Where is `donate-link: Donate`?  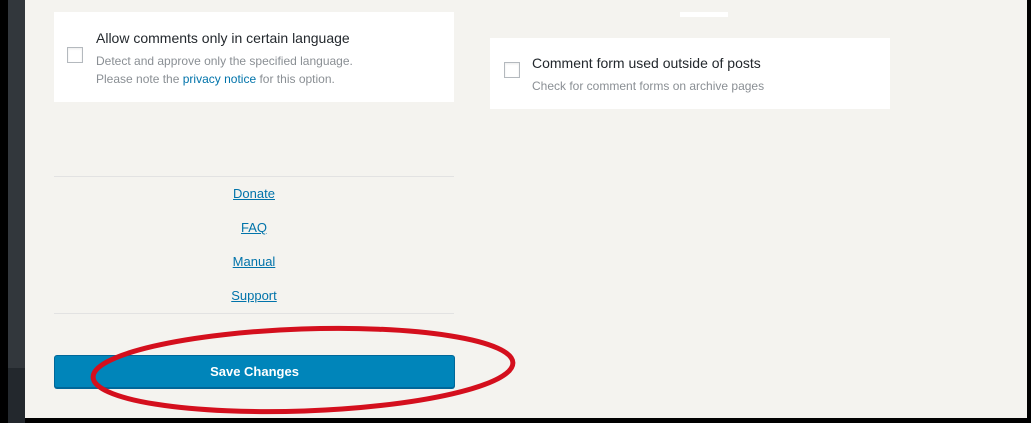
donate-link: Donate is located at coordinates (254, 201).